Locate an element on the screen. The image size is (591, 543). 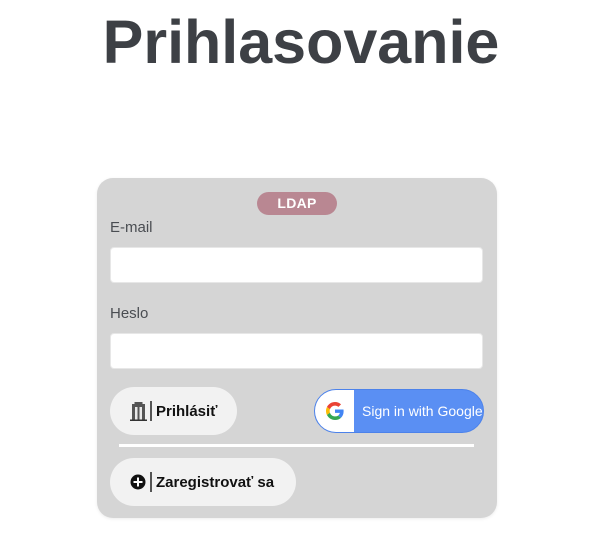
password-label: Heslo is located at coordinates (129, 313).